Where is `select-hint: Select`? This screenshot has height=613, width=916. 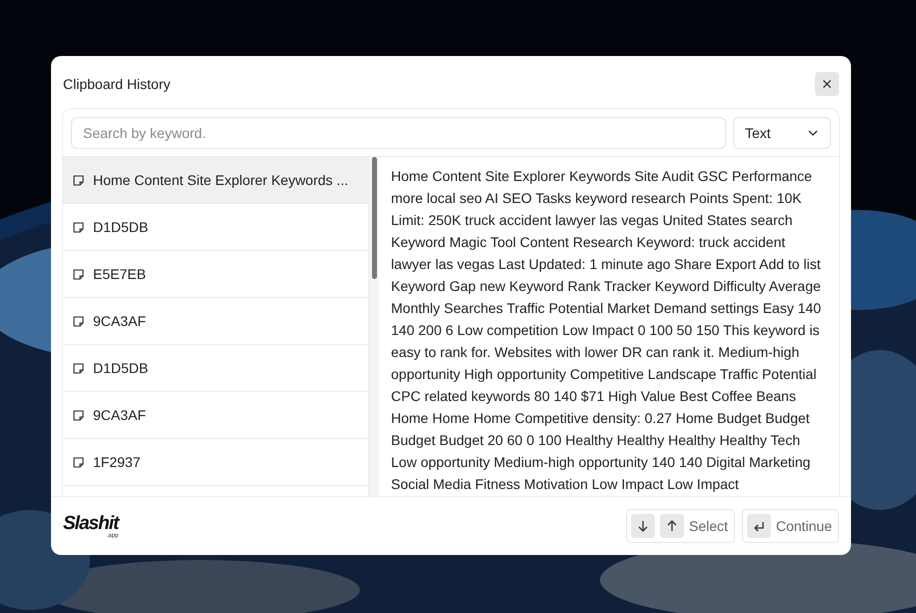
select-hint: Select is located at coordinates (680, 526).